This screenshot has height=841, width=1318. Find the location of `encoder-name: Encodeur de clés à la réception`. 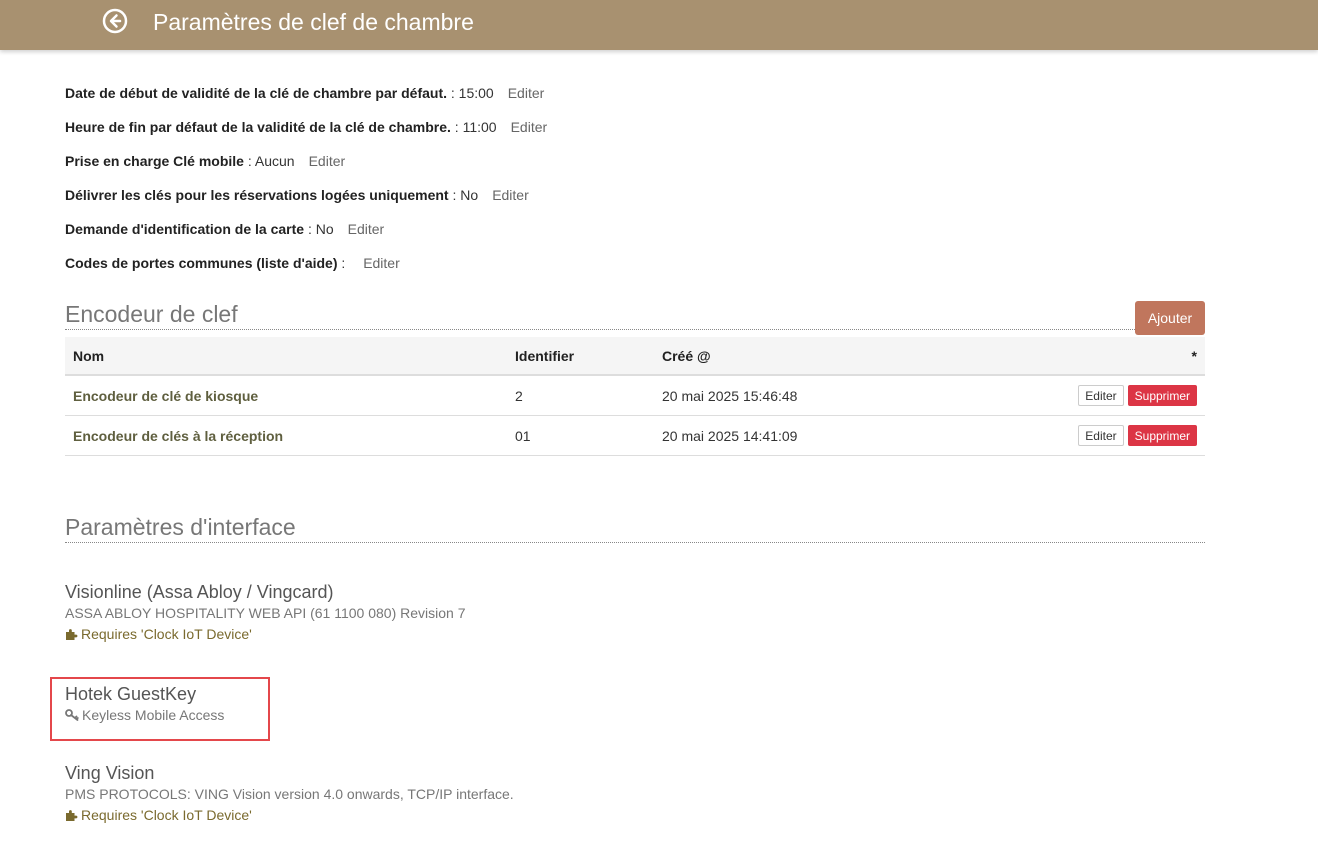

encoder-name: Encodeur de clés à la réception is located at coordinates (286, 435).